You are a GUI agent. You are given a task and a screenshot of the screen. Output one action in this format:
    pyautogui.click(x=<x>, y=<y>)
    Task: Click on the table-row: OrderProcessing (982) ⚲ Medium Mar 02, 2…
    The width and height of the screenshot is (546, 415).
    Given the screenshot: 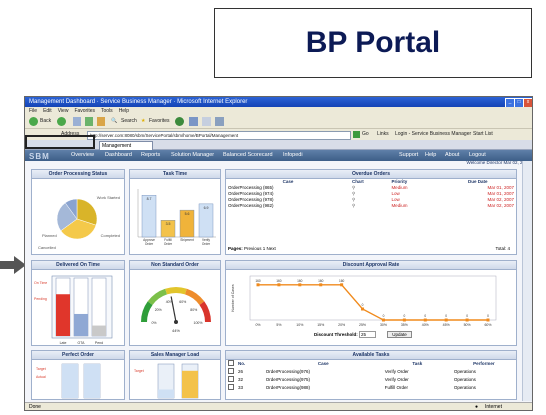 What is the action you would take?
    pyautogui.click(x=371, y=206)
    